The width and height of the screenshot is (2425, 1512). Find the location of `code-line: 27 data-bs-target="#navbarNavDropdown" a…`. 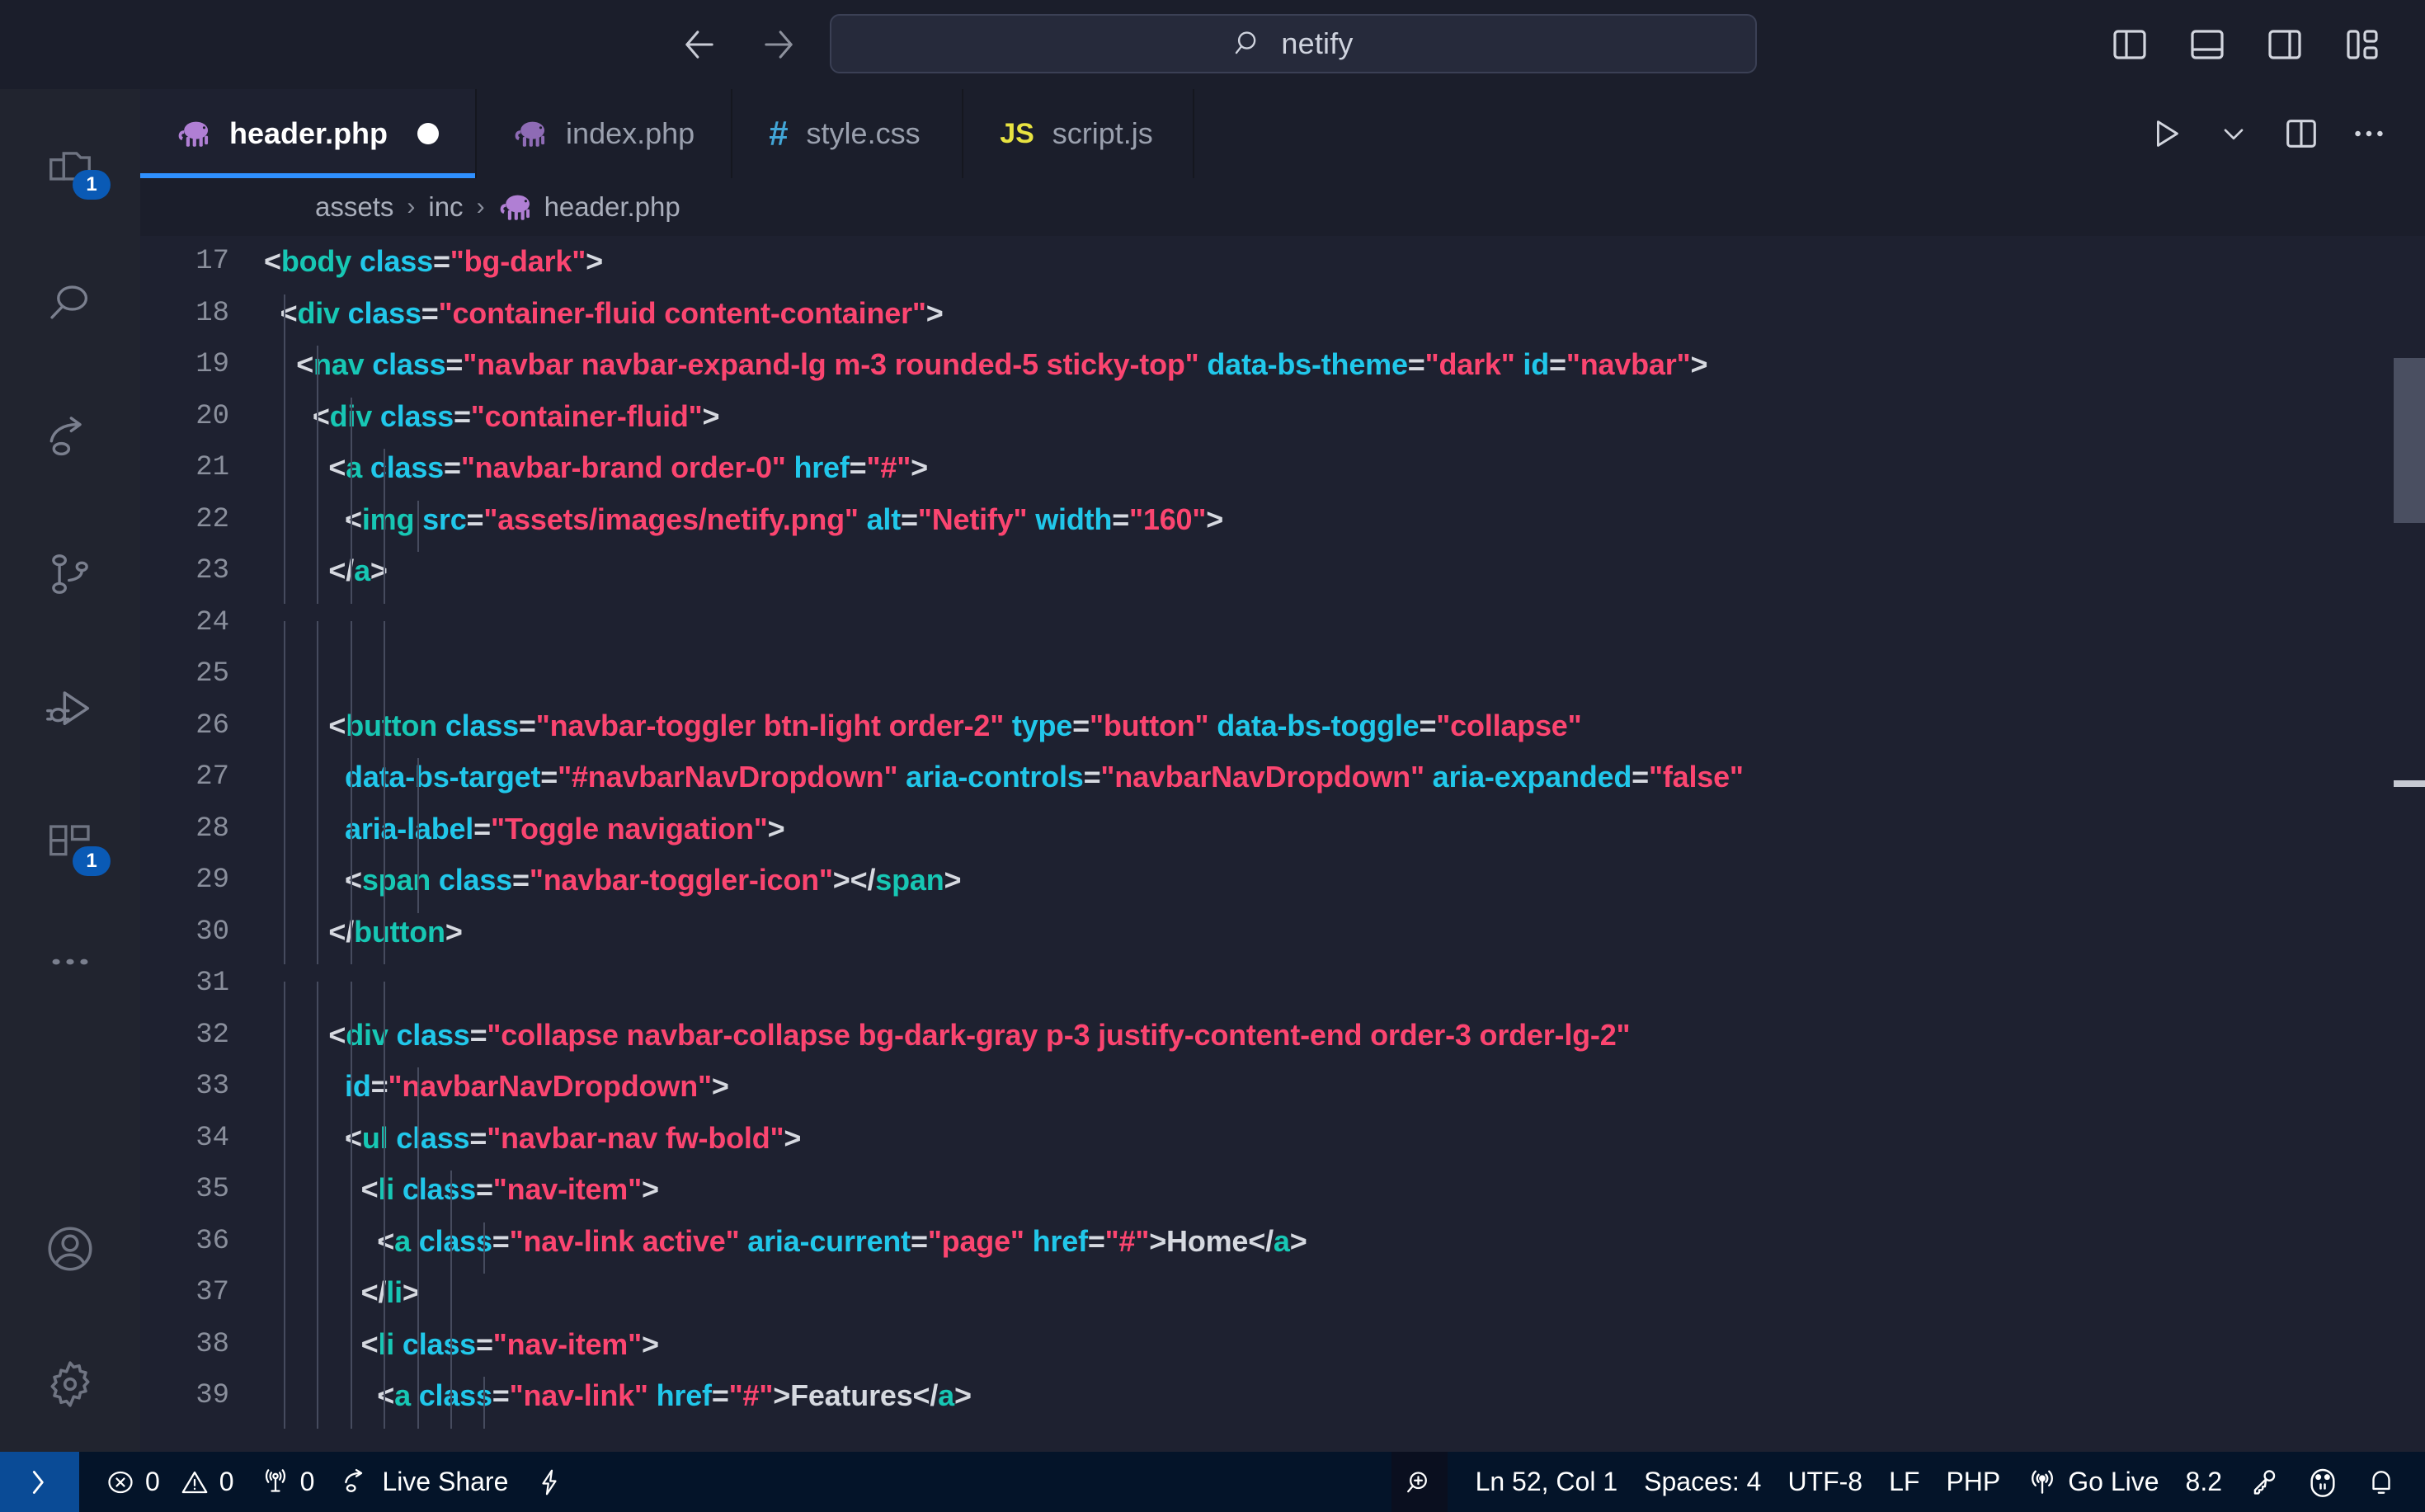

code-line: 27 data-bs-target="#navbarNavDropdown" a… is located at coordinates (1282, 780).